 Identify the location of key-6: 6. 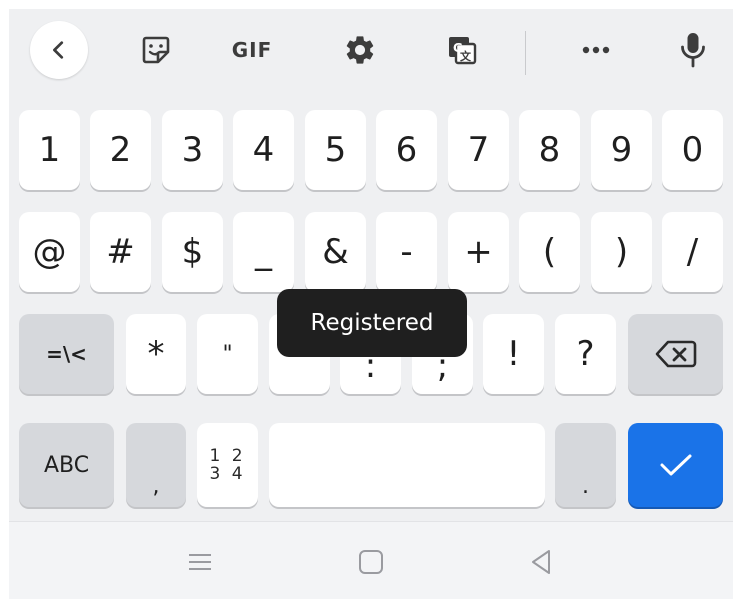
(406, 150).